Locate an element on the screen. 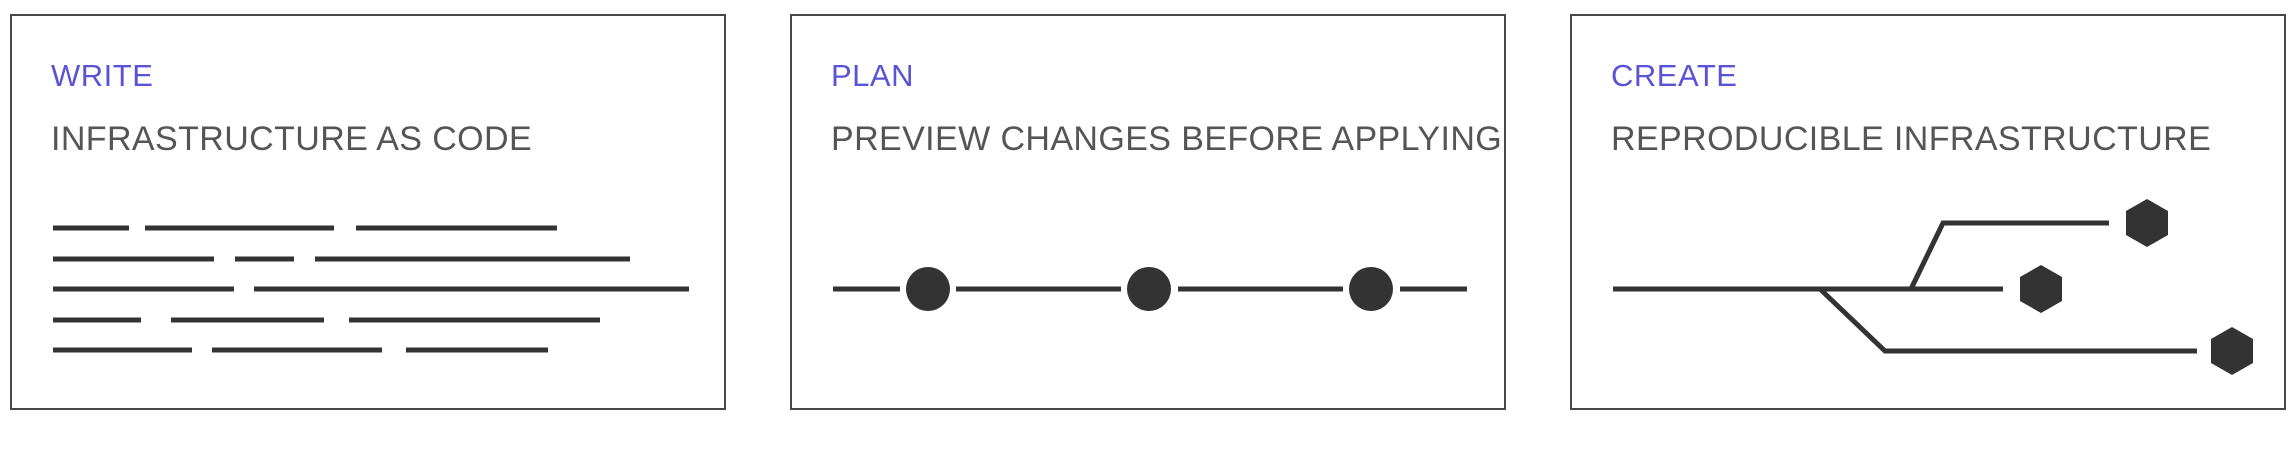  branching-illustration is located at coordinates (1933, 287).